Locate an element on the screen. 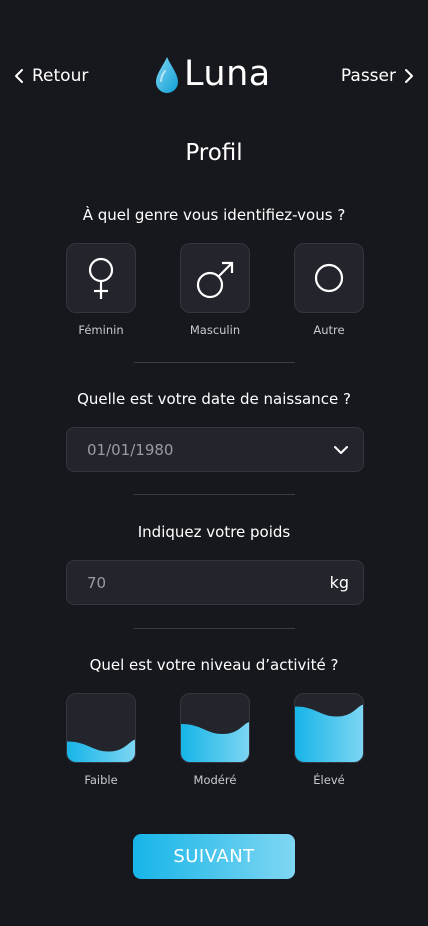 This screenshot has height=926, width=428. gender-option-female: Féminin is located at coordinates (101, 290).